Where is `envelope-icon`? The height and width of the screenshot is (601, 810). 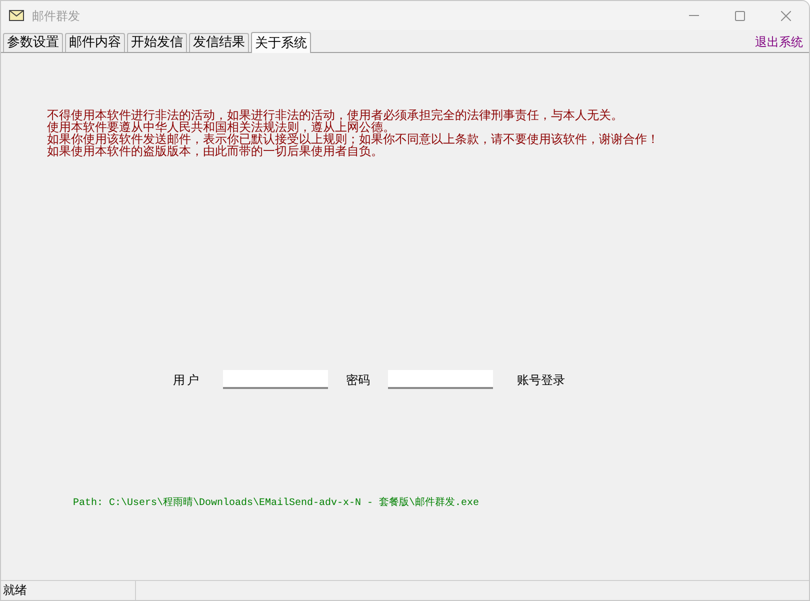 envelope-icon is located at coordinates (16, 15).